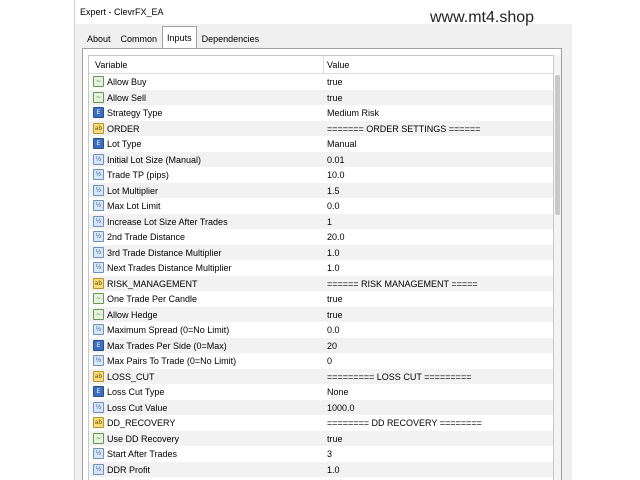 The image size is (640, 480). I want to click on variable-value: None, so click(338, 392).